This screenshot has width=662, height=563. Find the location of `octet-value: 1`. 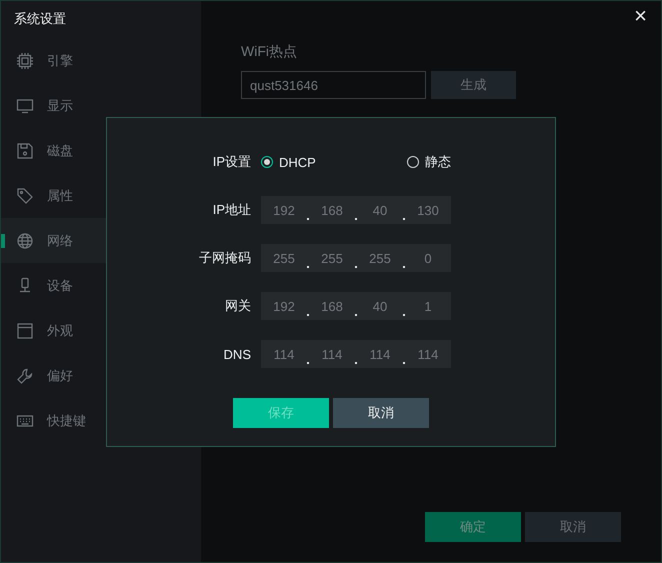

octet-value: 1 is located at coordinates (428, 306).